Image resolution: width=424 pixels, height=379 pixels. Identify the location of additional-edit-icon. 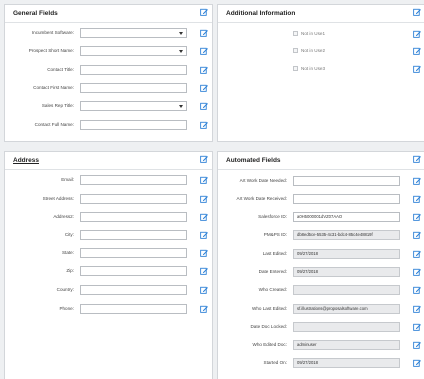
(417, 12).